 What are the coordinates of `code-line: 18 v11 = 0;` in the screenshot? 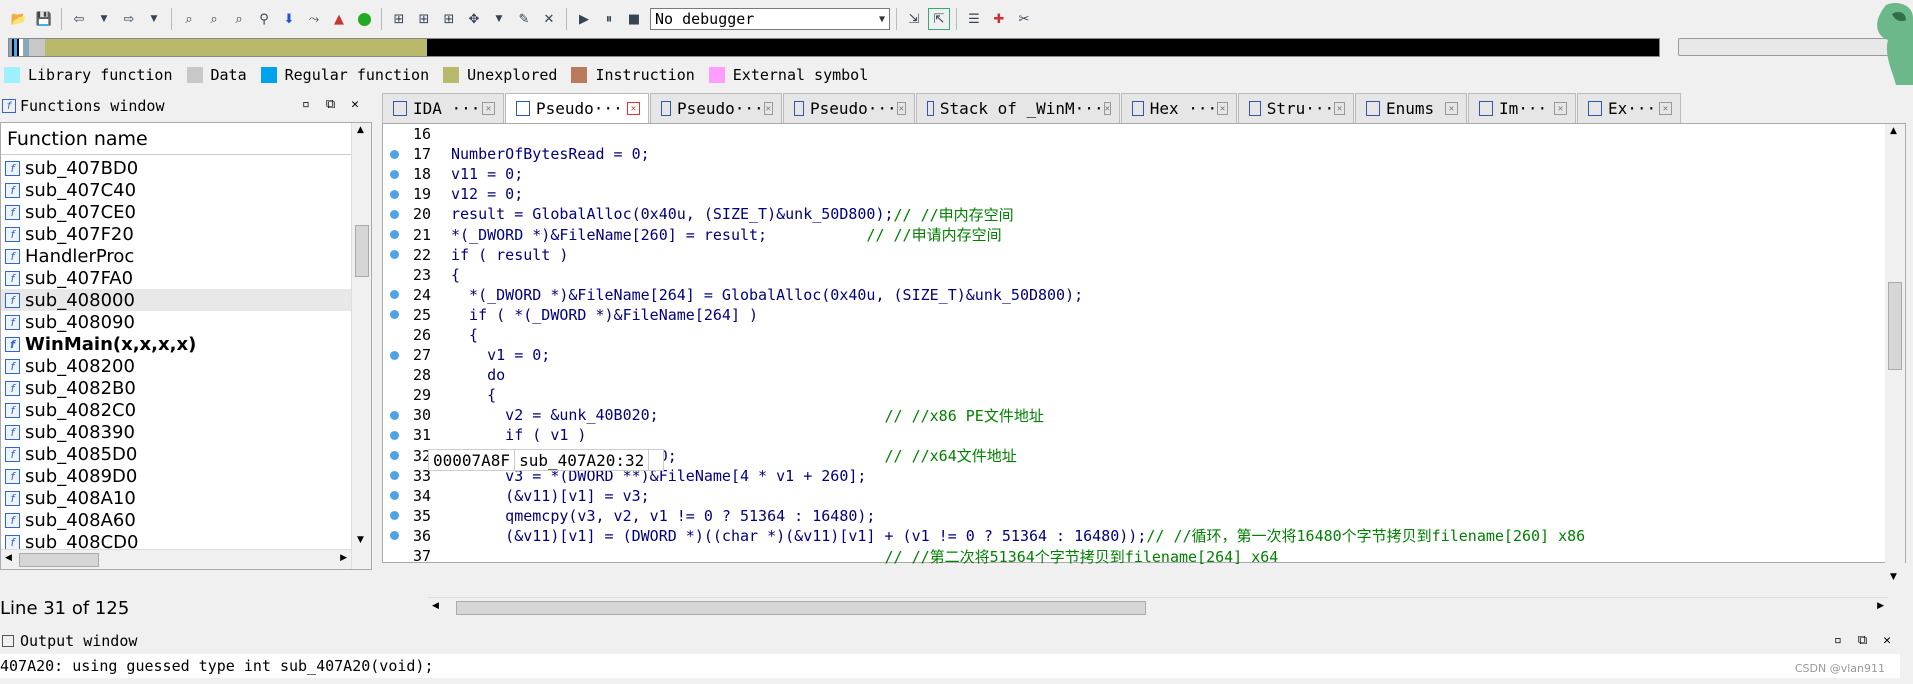 It's located at (1133, 174).